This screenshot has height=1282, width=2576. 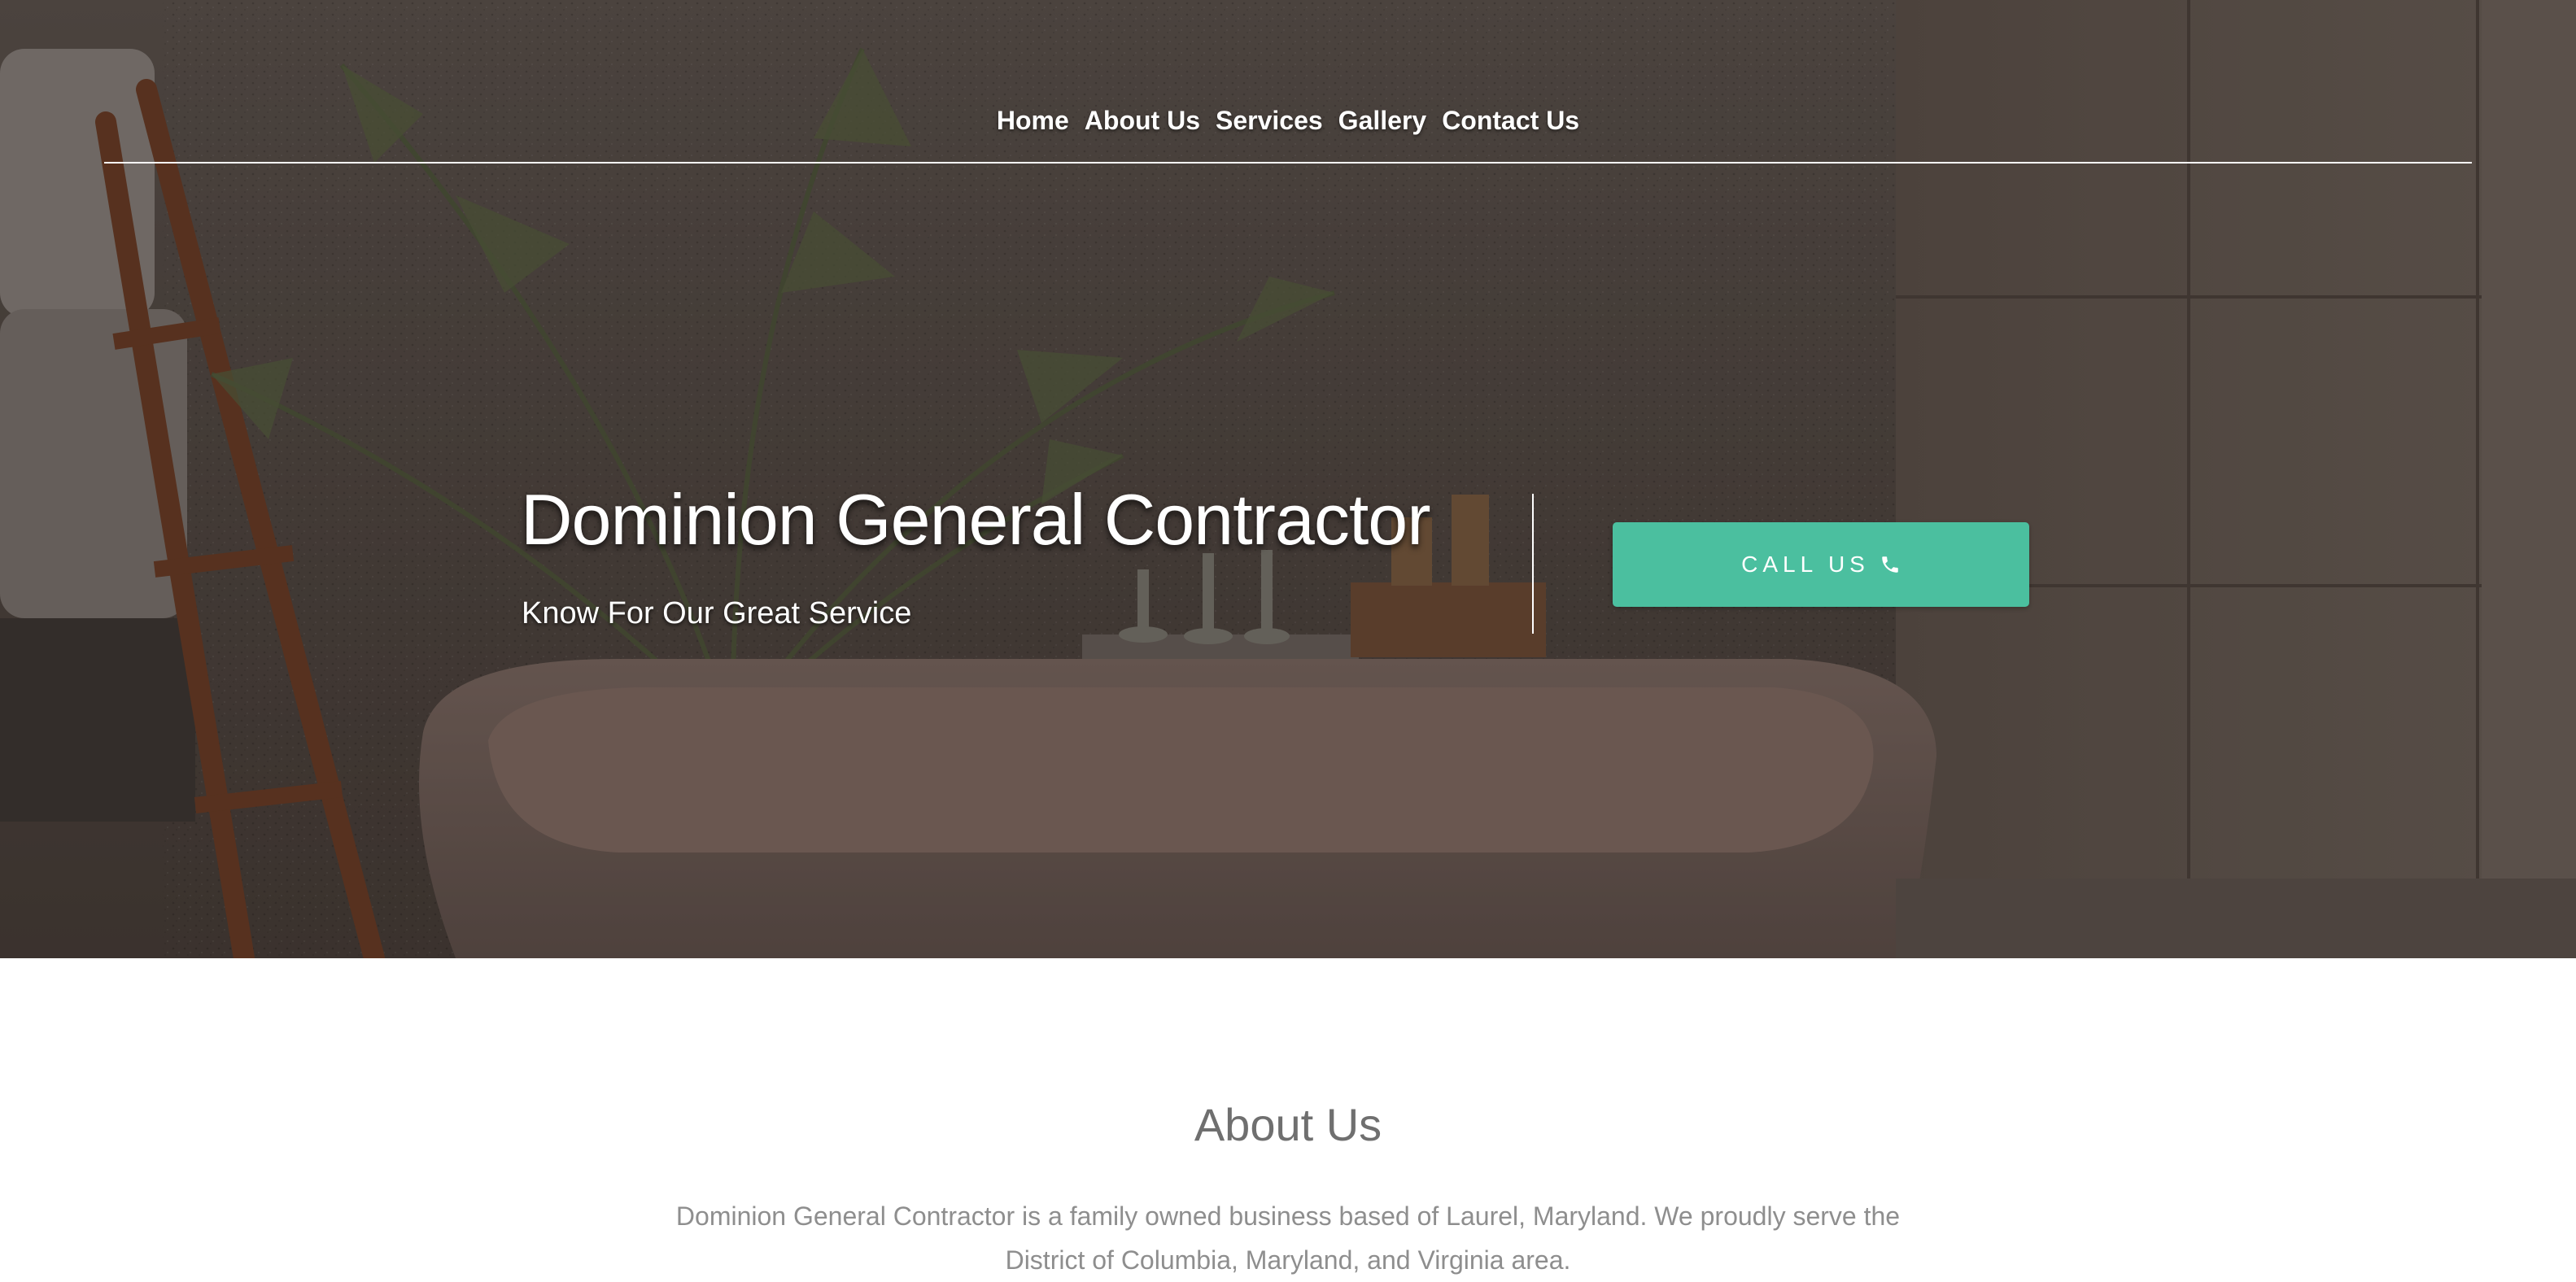 What do you see at coordinates (1288, 163) in the screenshot?
I see `nav-divider` at bounding box center [1288, 163].